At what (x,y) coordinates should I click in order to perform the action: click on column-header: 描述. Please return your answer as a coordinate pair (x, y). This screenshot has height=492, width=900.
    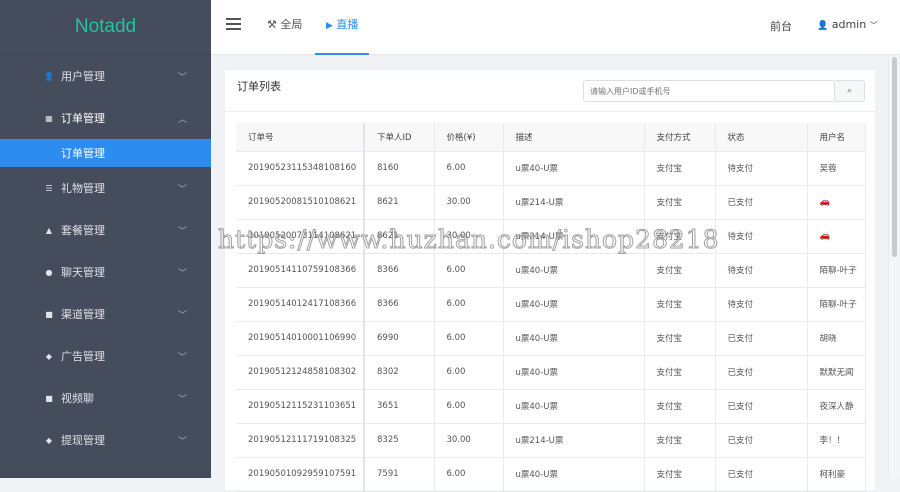
    Looking at the image, I should click on (574, 137).